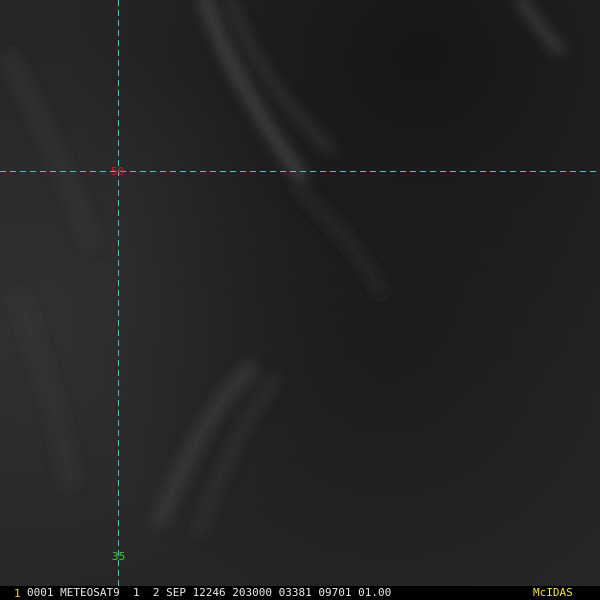 This screenshot has height=600, width=600. What do you see at coordinates (553, 592) in the screenshot?
I see `mcidas-brand: McIDAS` at bounding box center [553, 592].